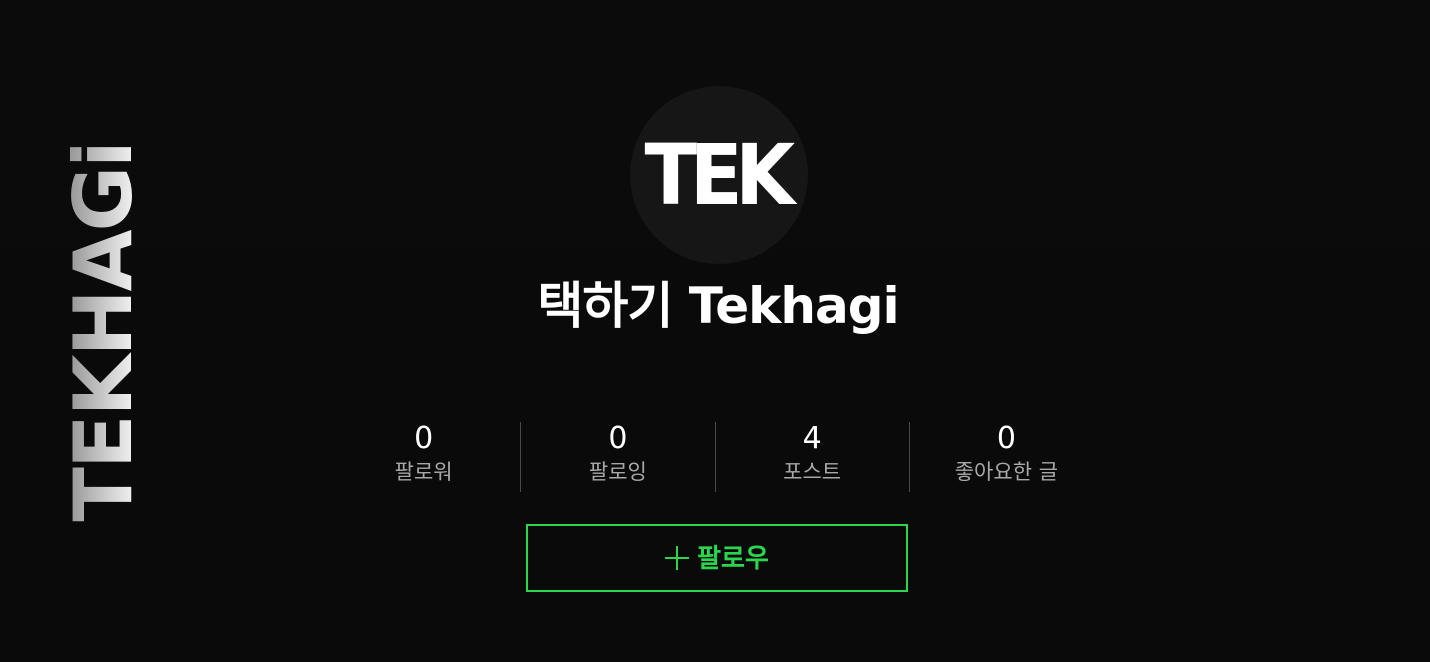 The width and height of the screenshot is (1430, 662). Describe the element at coordinates (617, 472) in the screenshot. I see `stat-label: 팔로잉` at that location.